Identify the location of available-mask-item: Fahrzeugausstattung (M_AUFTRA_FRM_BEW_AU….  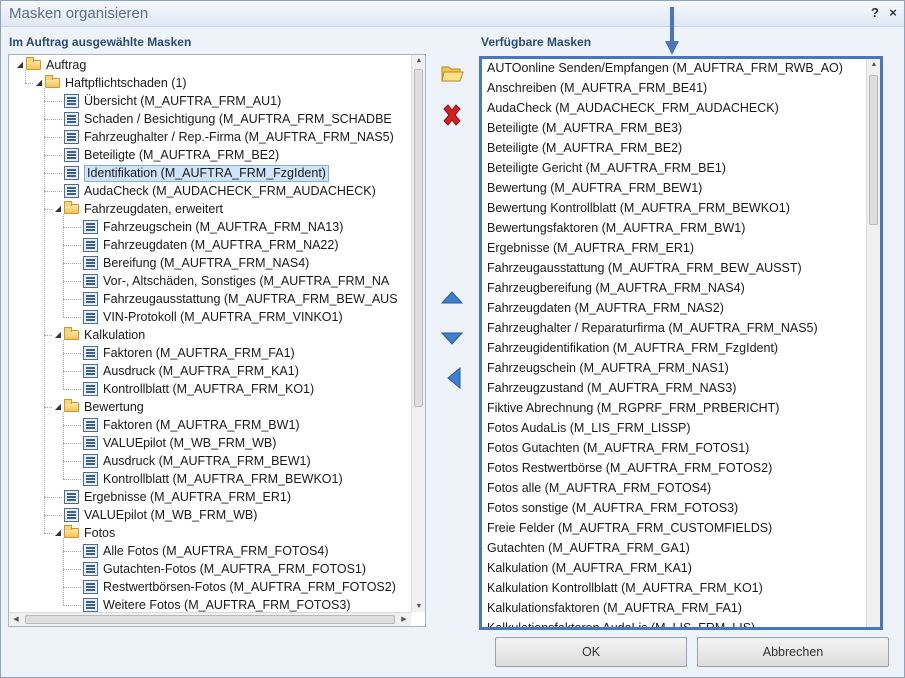
(644, 268).